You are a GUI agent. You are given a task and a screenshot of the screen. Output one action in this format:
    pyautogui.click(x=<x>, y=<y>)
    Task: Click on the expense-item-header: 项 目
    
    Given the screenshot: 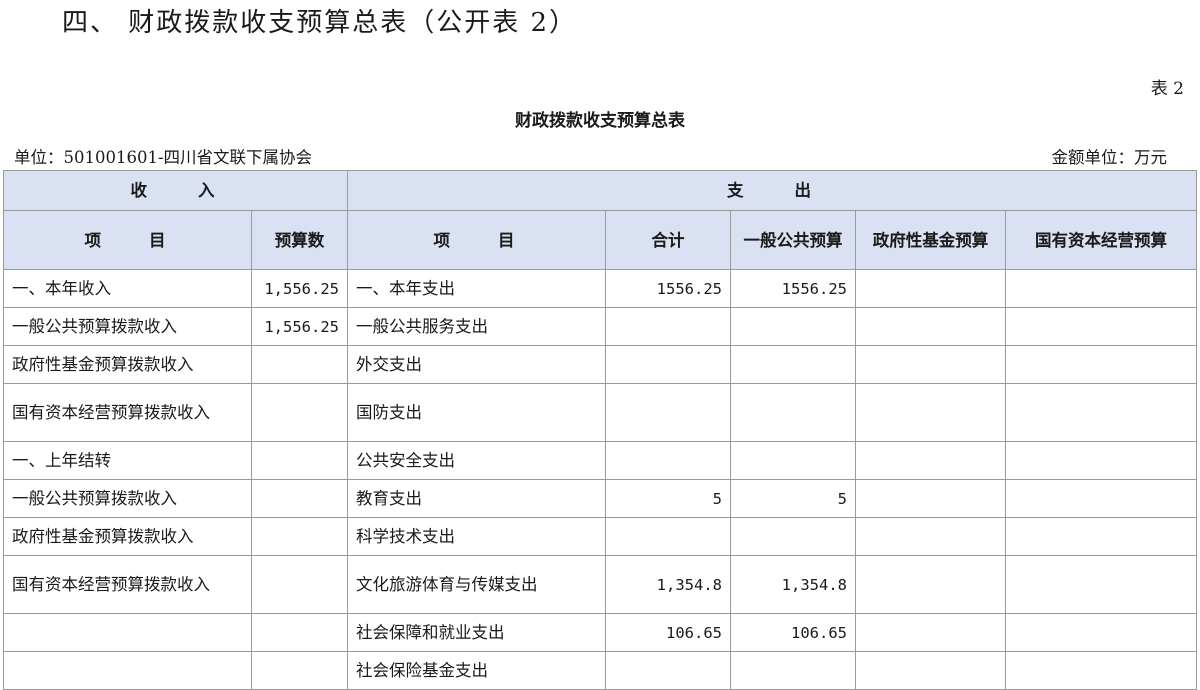 What is the action you would take?
    pyautogui.click(x=476, y=240)
    